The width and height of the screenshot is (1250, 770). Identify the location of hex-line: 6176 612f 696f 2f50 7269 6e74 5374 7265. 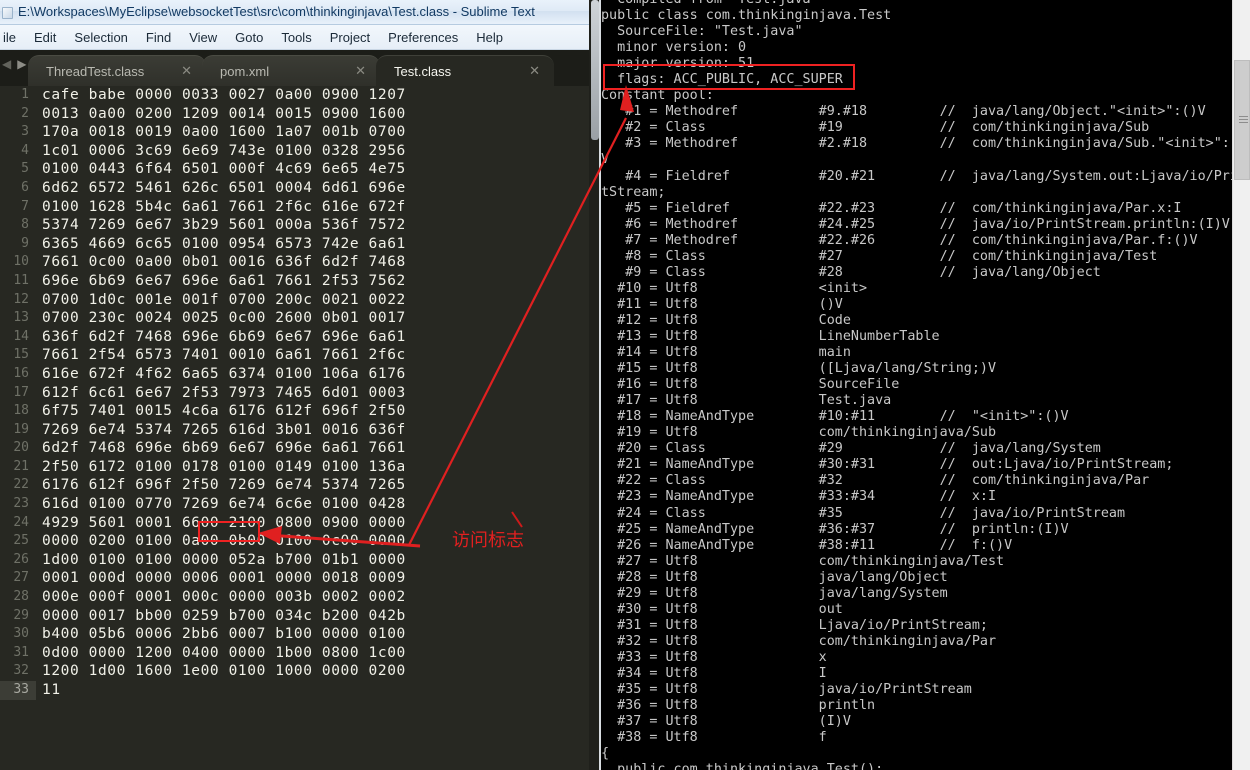
(312, 485).